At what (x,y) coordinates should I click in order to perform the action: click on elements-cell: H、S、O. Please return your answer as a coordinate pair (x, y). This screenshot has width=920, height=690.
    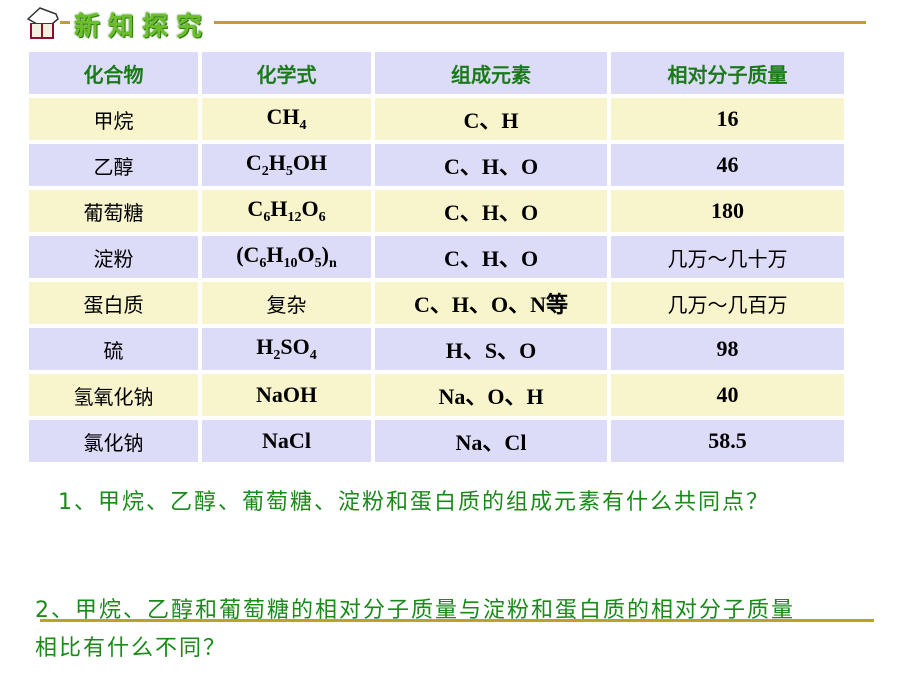
    Looking at the image, I should click on (491, 349).